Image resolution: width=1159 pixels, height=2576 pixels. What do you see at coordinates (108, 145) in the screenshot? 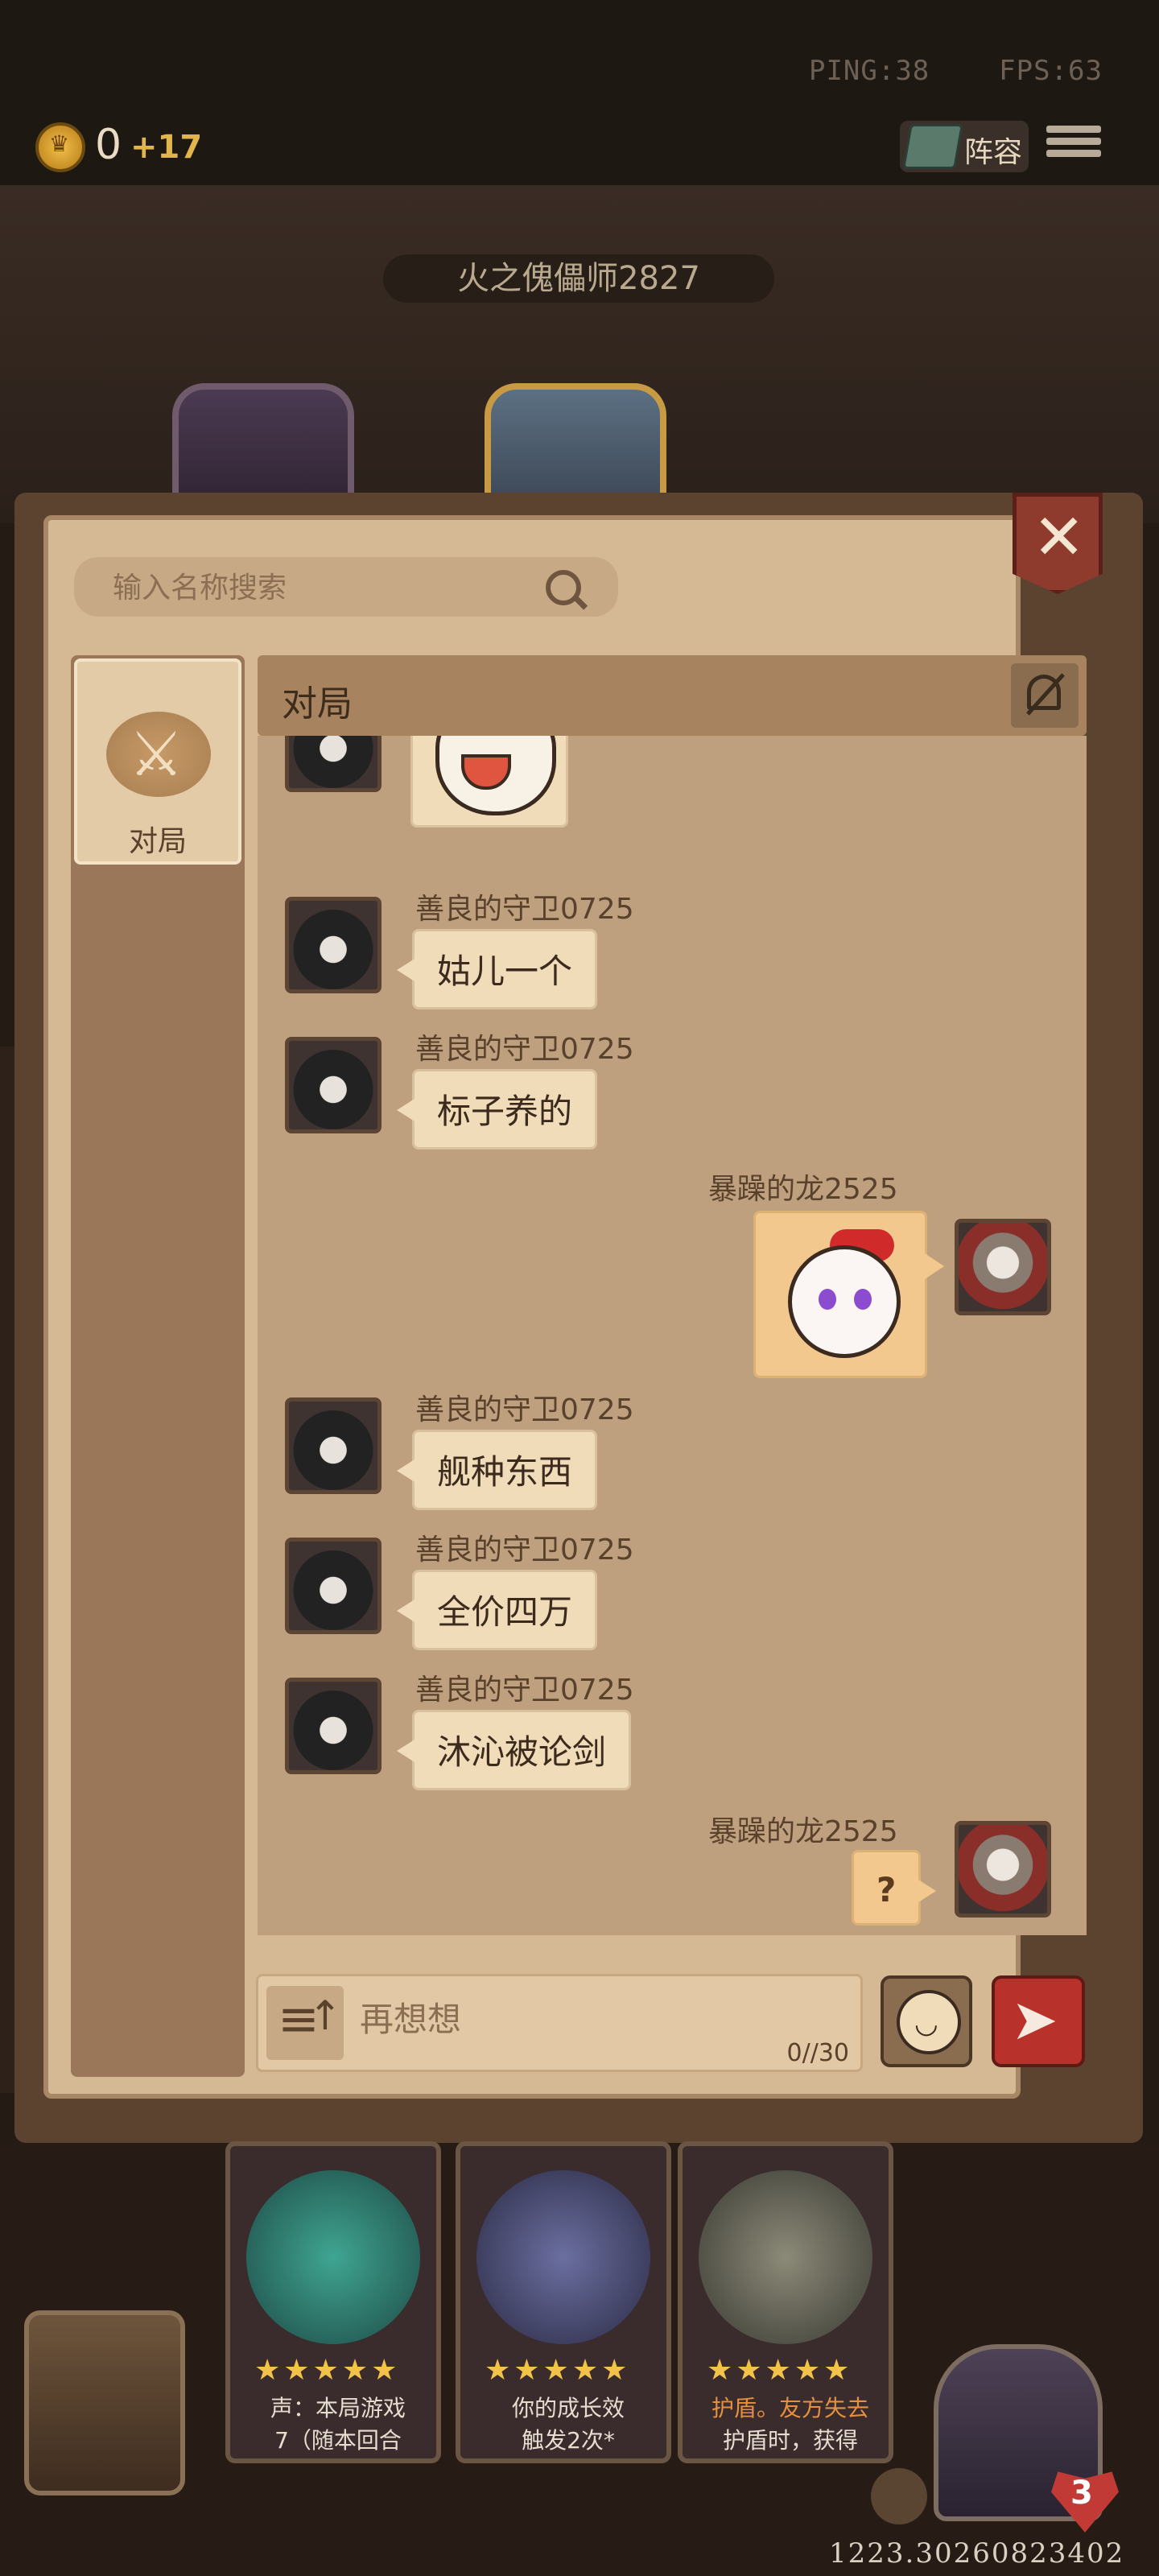
I see `gold-amount: 0` at bounding box center [108, 145].